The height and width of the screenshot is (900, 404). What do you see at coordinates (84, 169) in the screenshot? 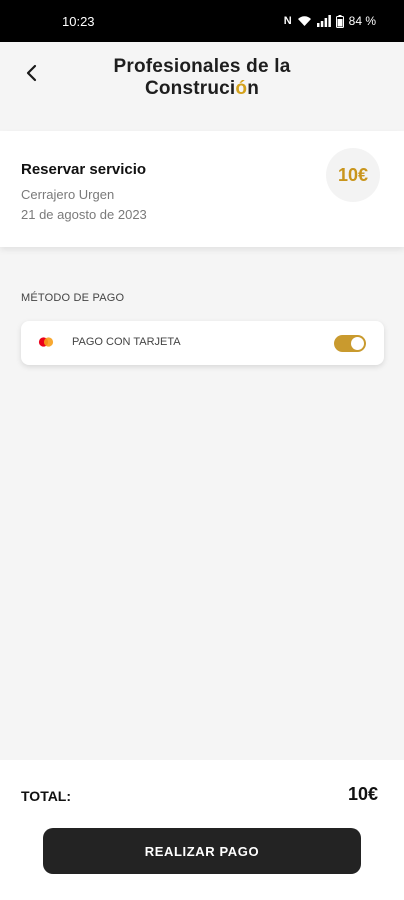
I see `service-title: Reservar servicio` at bounding box center [84, 169].